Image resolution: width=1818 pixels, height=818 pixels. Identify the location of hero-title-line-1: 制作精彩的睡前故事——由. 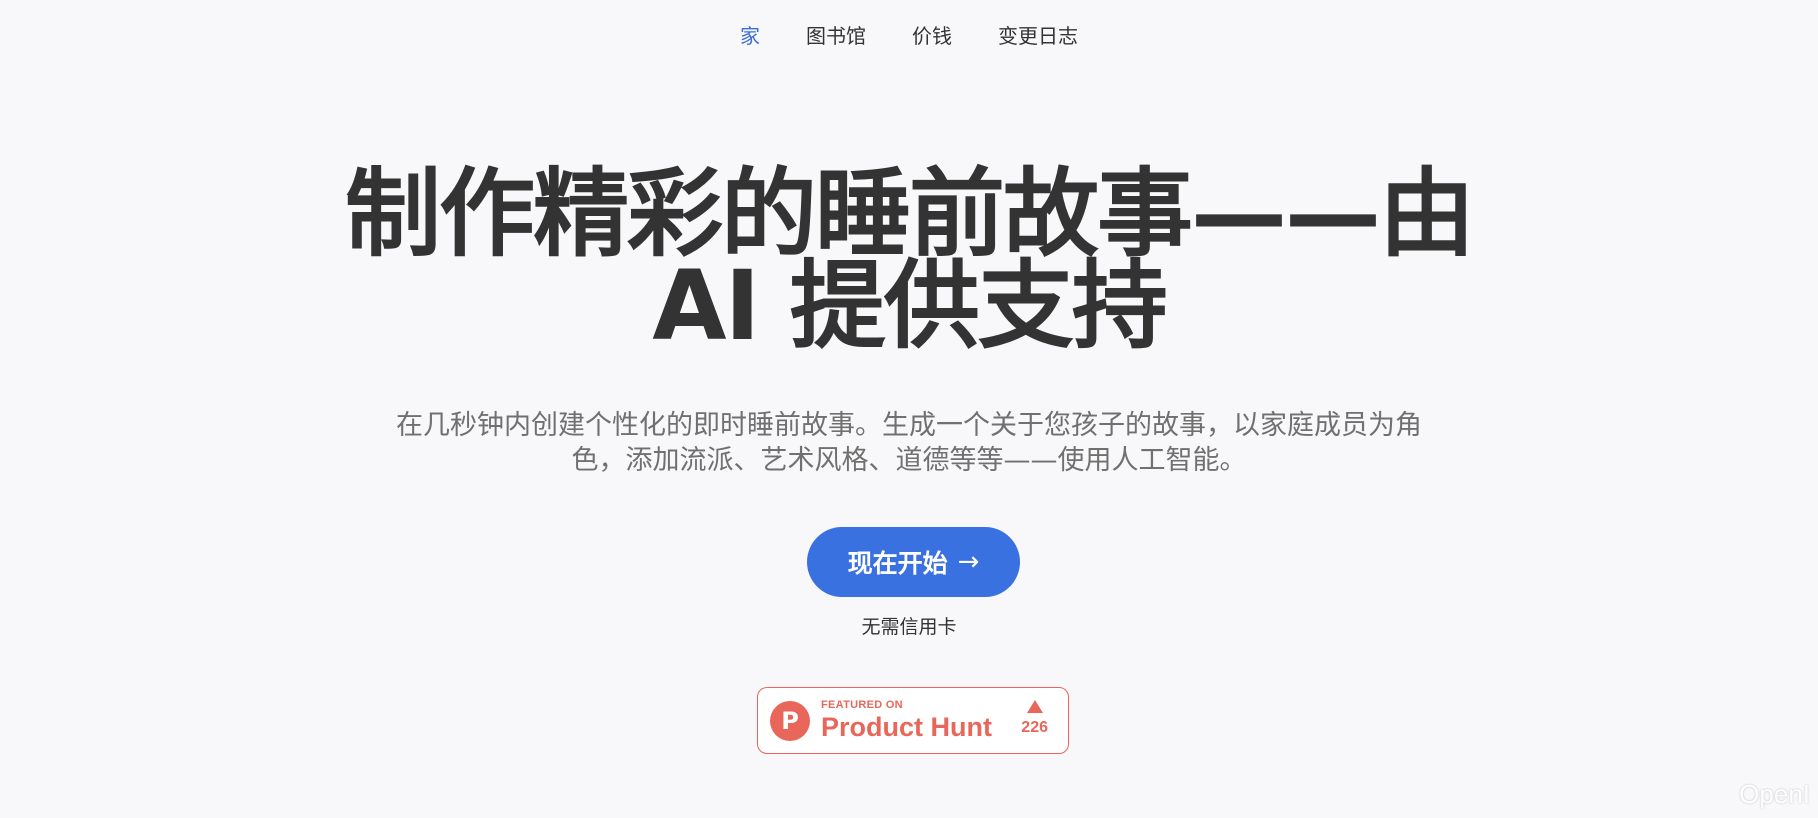
(910, 214).